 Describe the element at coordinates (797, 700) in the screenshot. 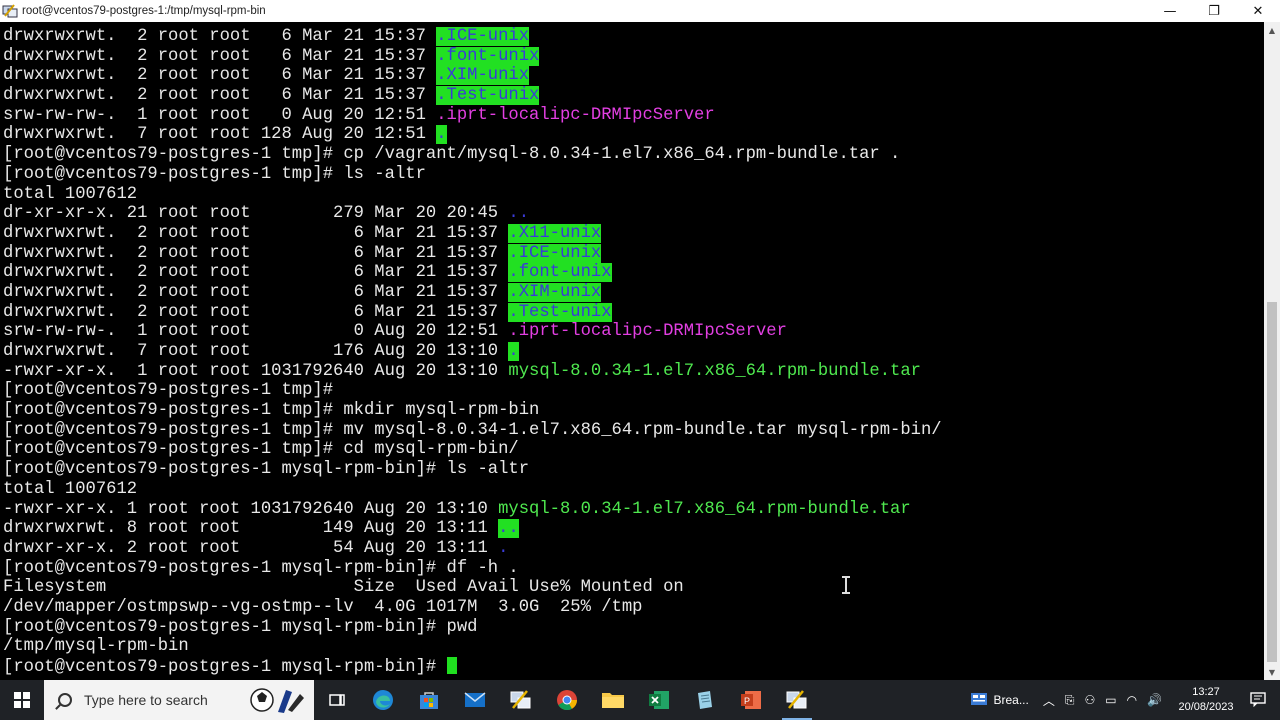

I see `putty-icon-2-active` at that location.